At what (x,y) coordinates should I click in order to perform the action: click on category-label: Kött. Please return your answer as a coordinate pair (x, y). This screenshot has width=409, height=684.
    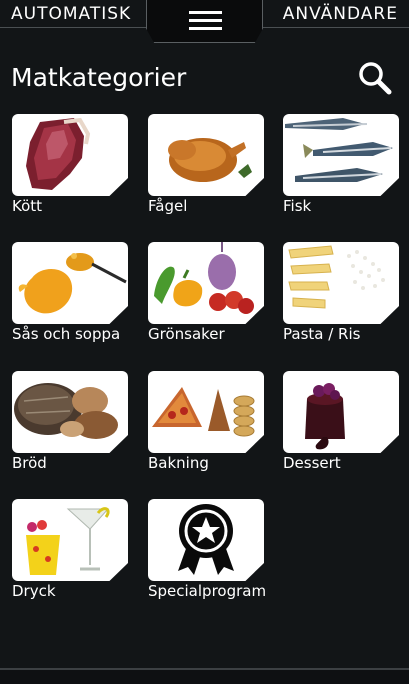
    Looking at the image, I should click on (27, 206).